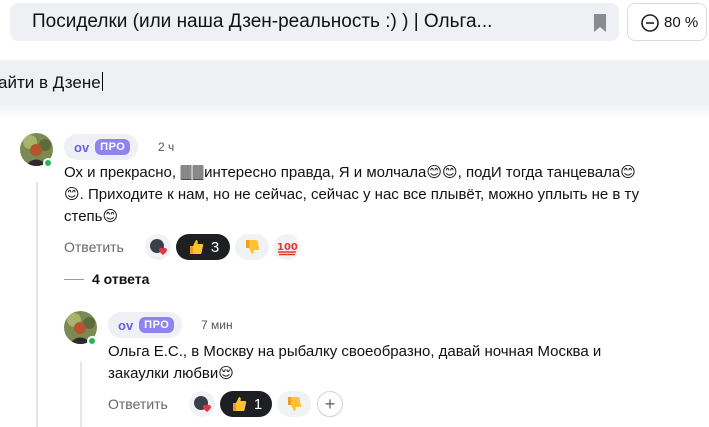  I want to click on add-reaction-button: +, so click(330, 404).